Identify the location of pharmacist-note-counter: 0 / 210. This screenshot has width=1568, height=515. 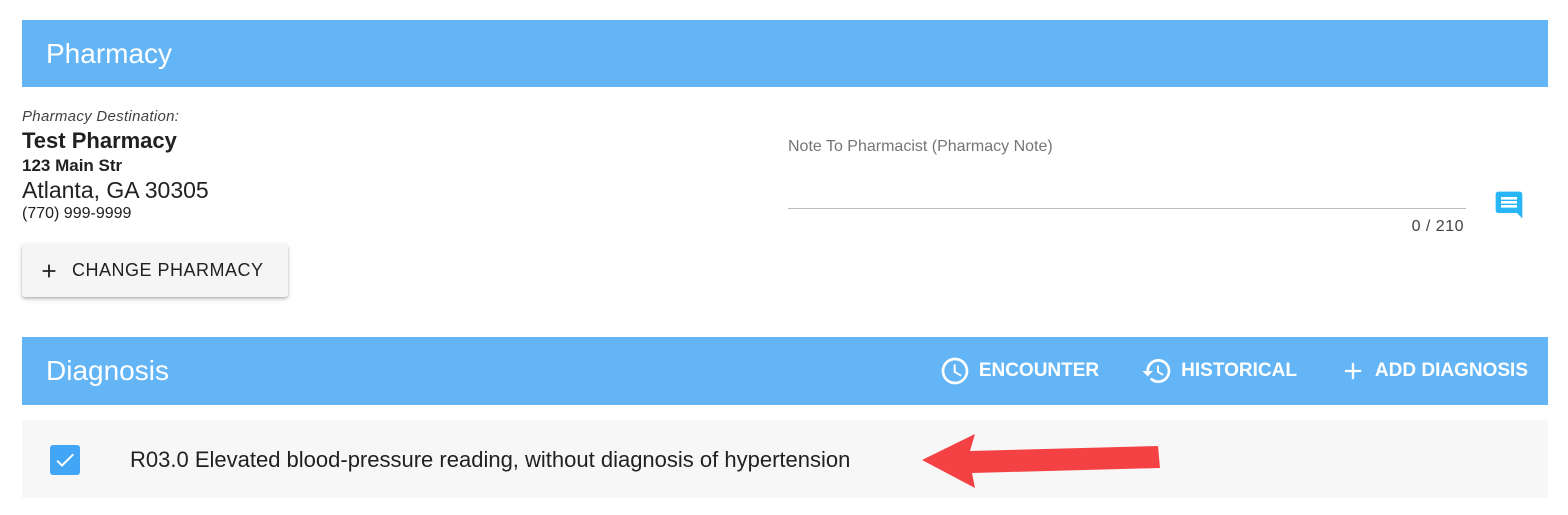
(1437, 226).